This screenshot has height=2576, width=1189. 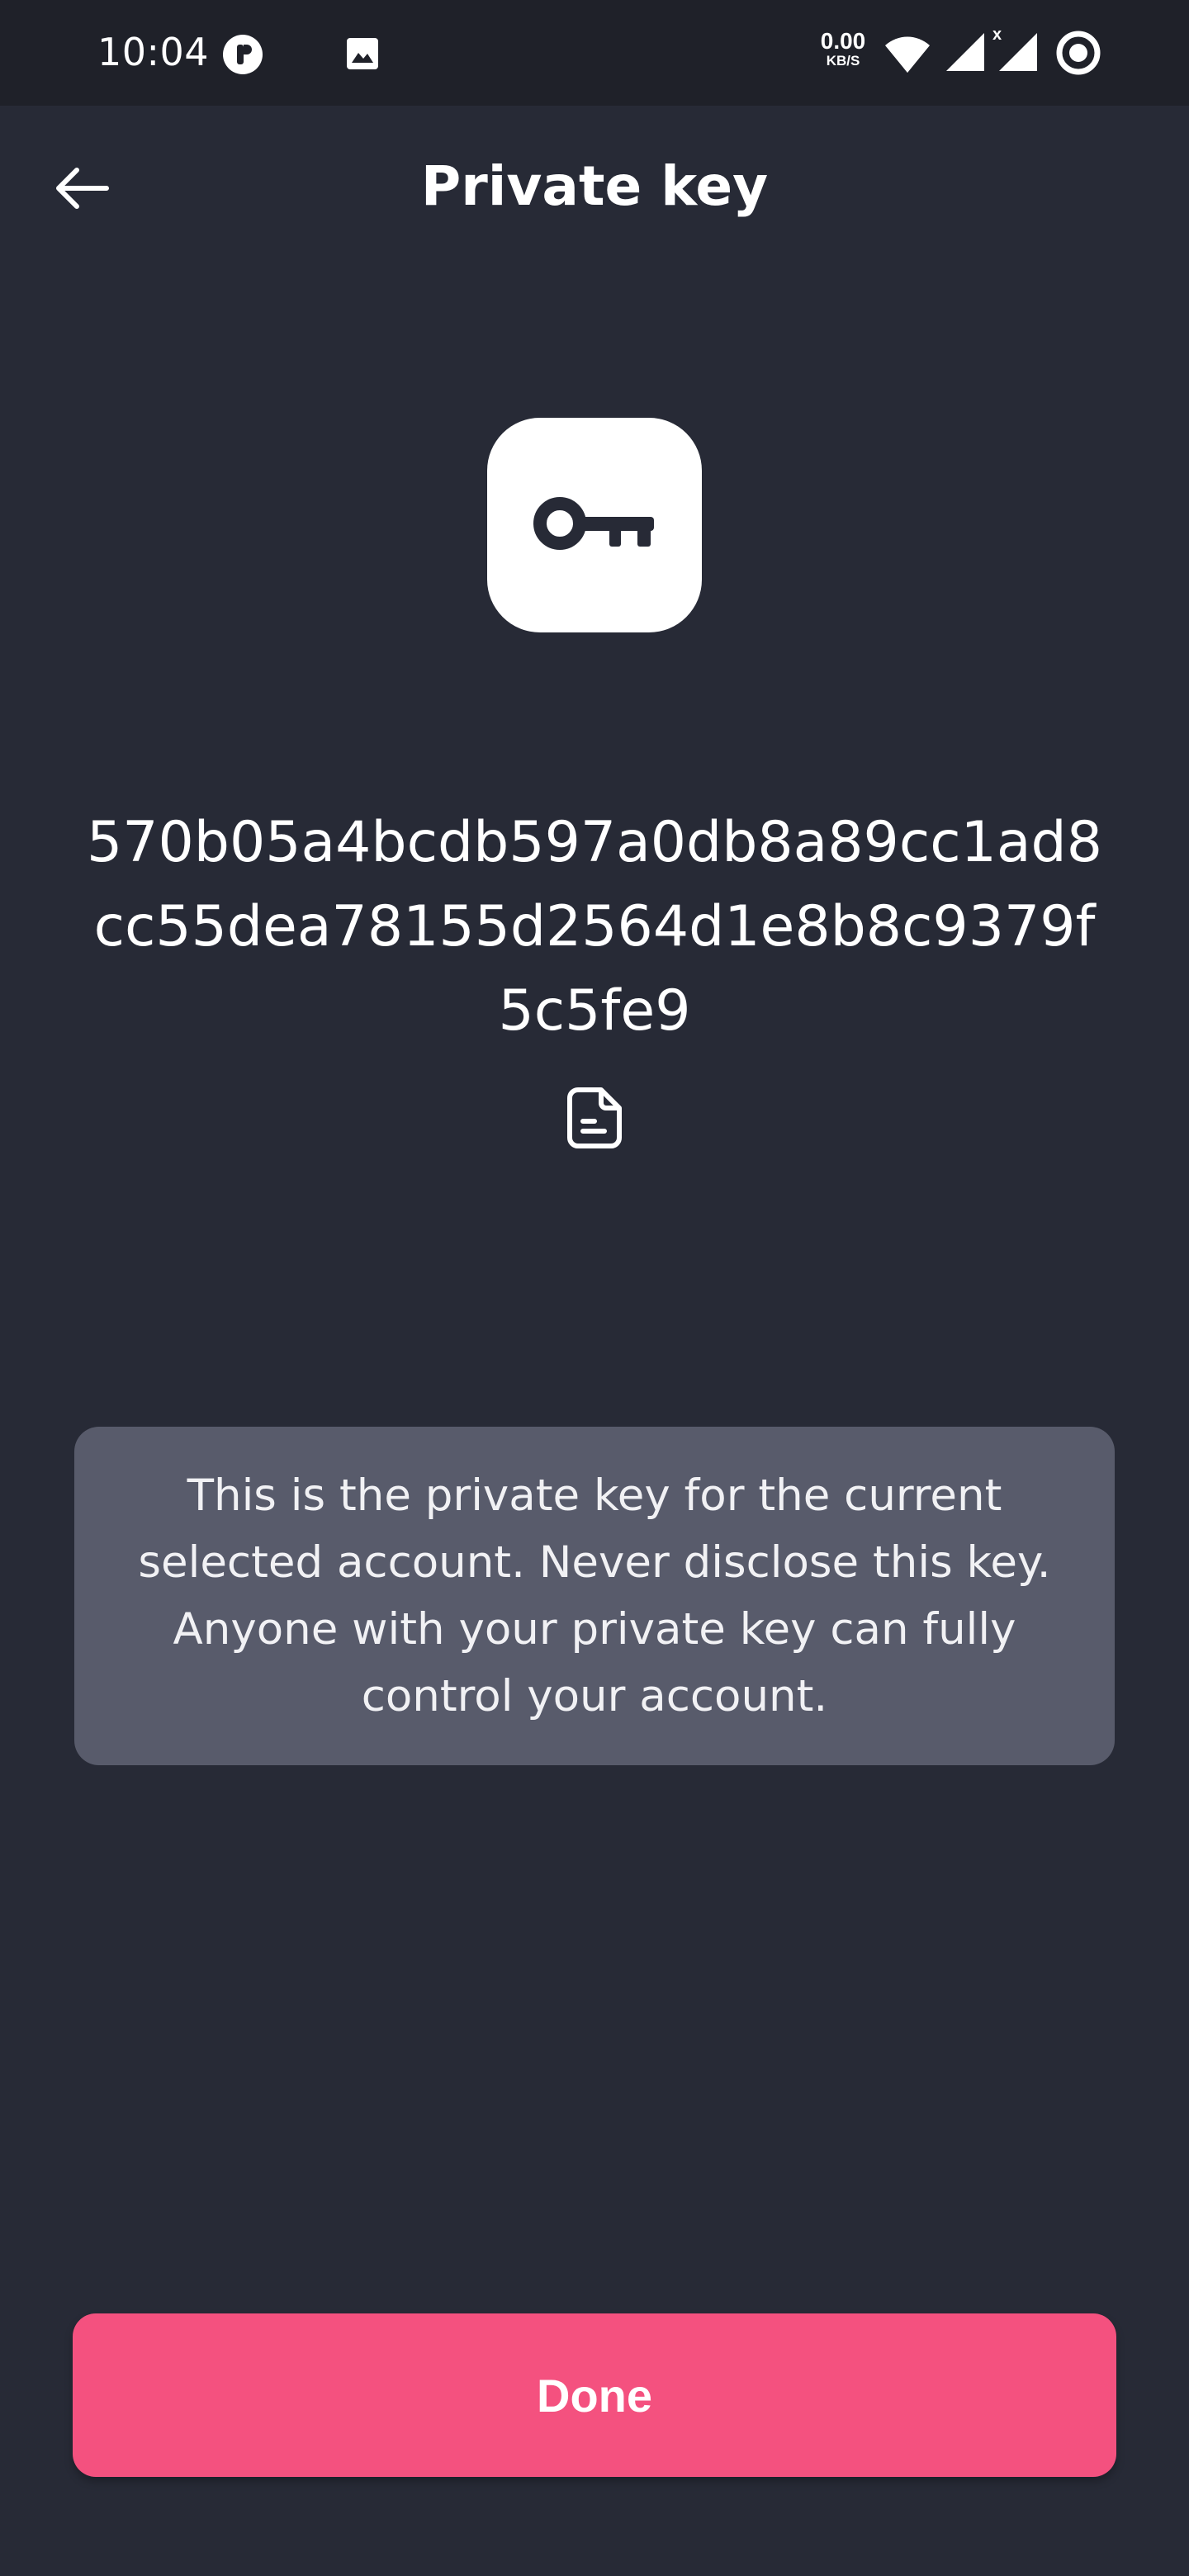 What do you see at coordinates (1014, 48) in the screenshot?
I see `signal-no-data-icon: x` at bounding box center [1014, 48].